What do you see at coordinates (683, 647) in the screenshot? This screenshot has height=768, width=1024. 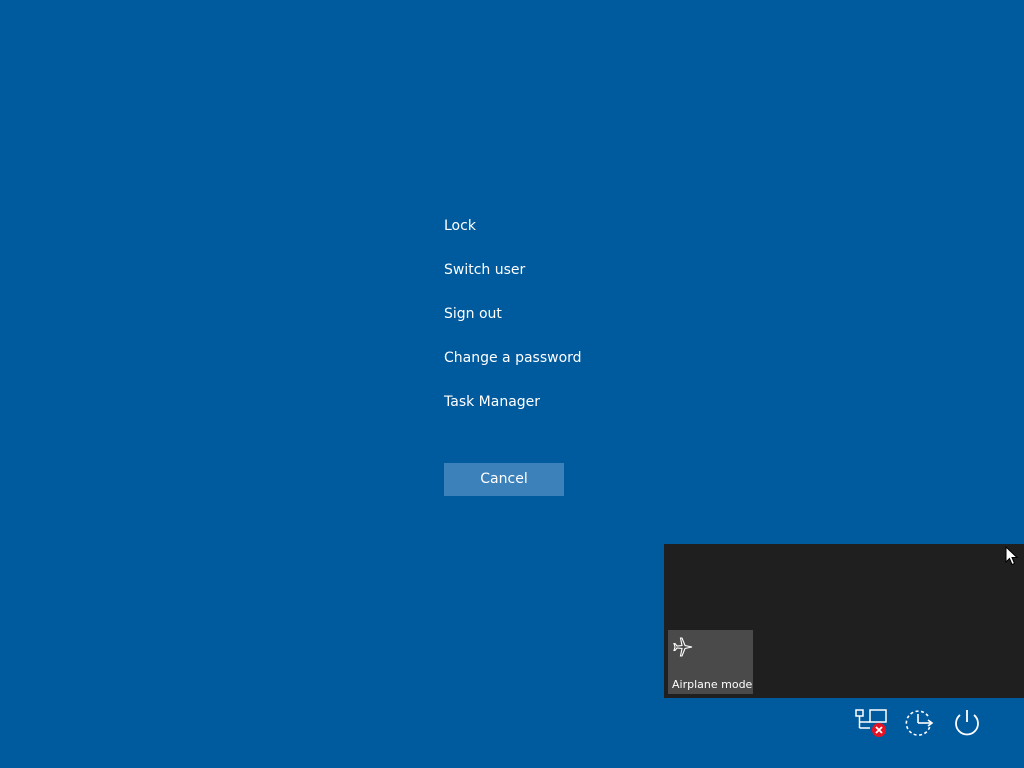 I see `airplane-icon` at bounding box center [683, 647].